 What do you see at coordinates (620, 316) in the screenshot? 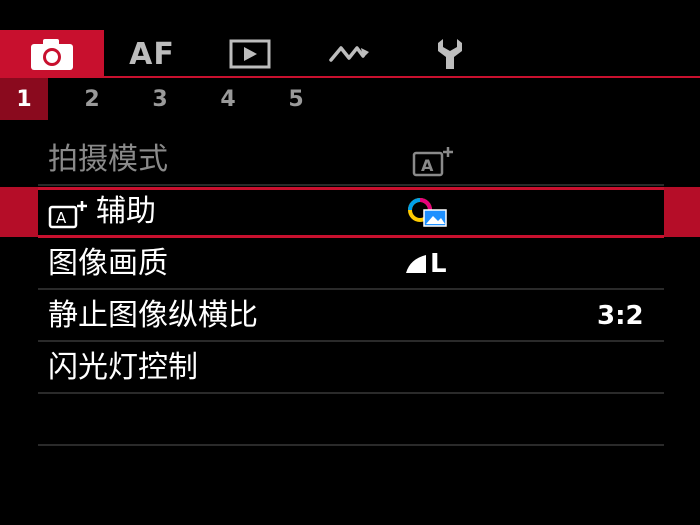
I see `aspect-ratio-value: 3:2` at bounding box center [620, 316].